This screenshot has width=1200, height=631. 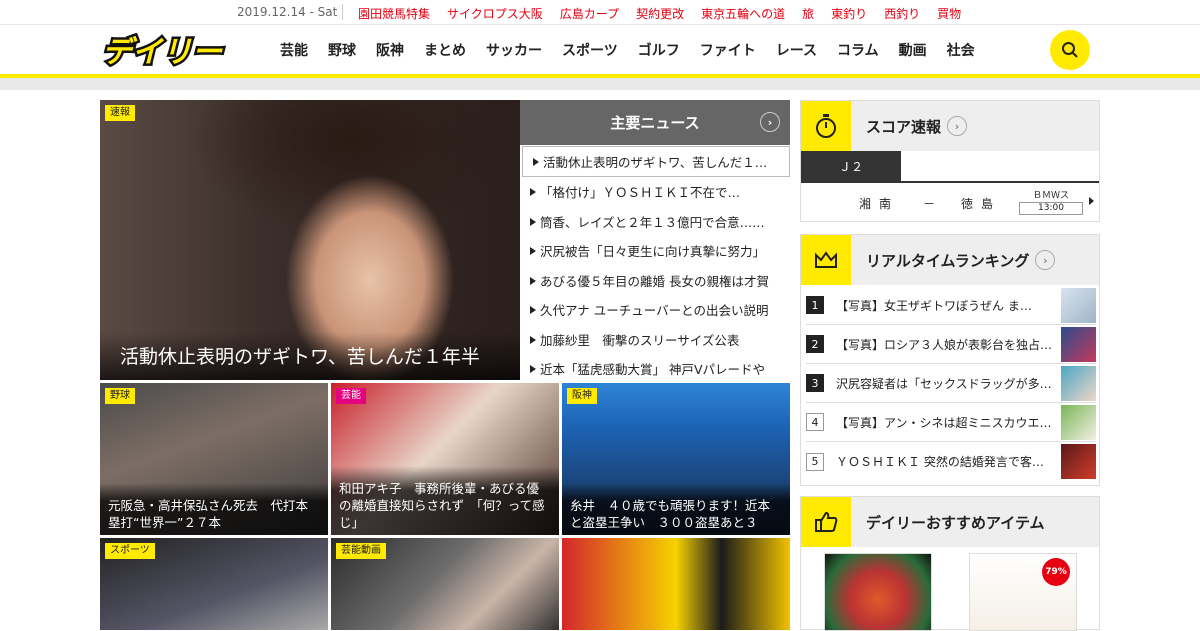 What do you see at coordinates (655, 281) in the screenshot?
I see `news-item: あびる優５年目の離婚 長女の親権は才賀` at bounding box center [655, 281].